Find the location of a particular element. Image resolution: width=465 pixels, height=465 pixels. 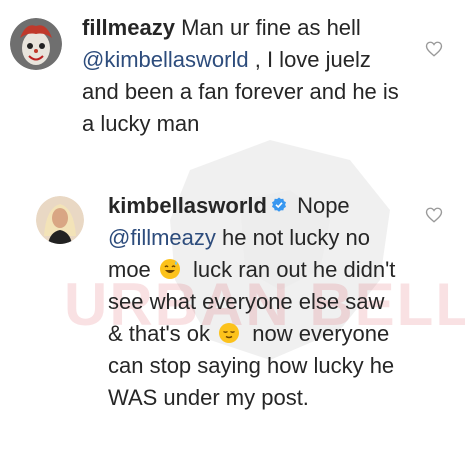

mention-link: @fillmeazy is located at coordinates (162, 237).